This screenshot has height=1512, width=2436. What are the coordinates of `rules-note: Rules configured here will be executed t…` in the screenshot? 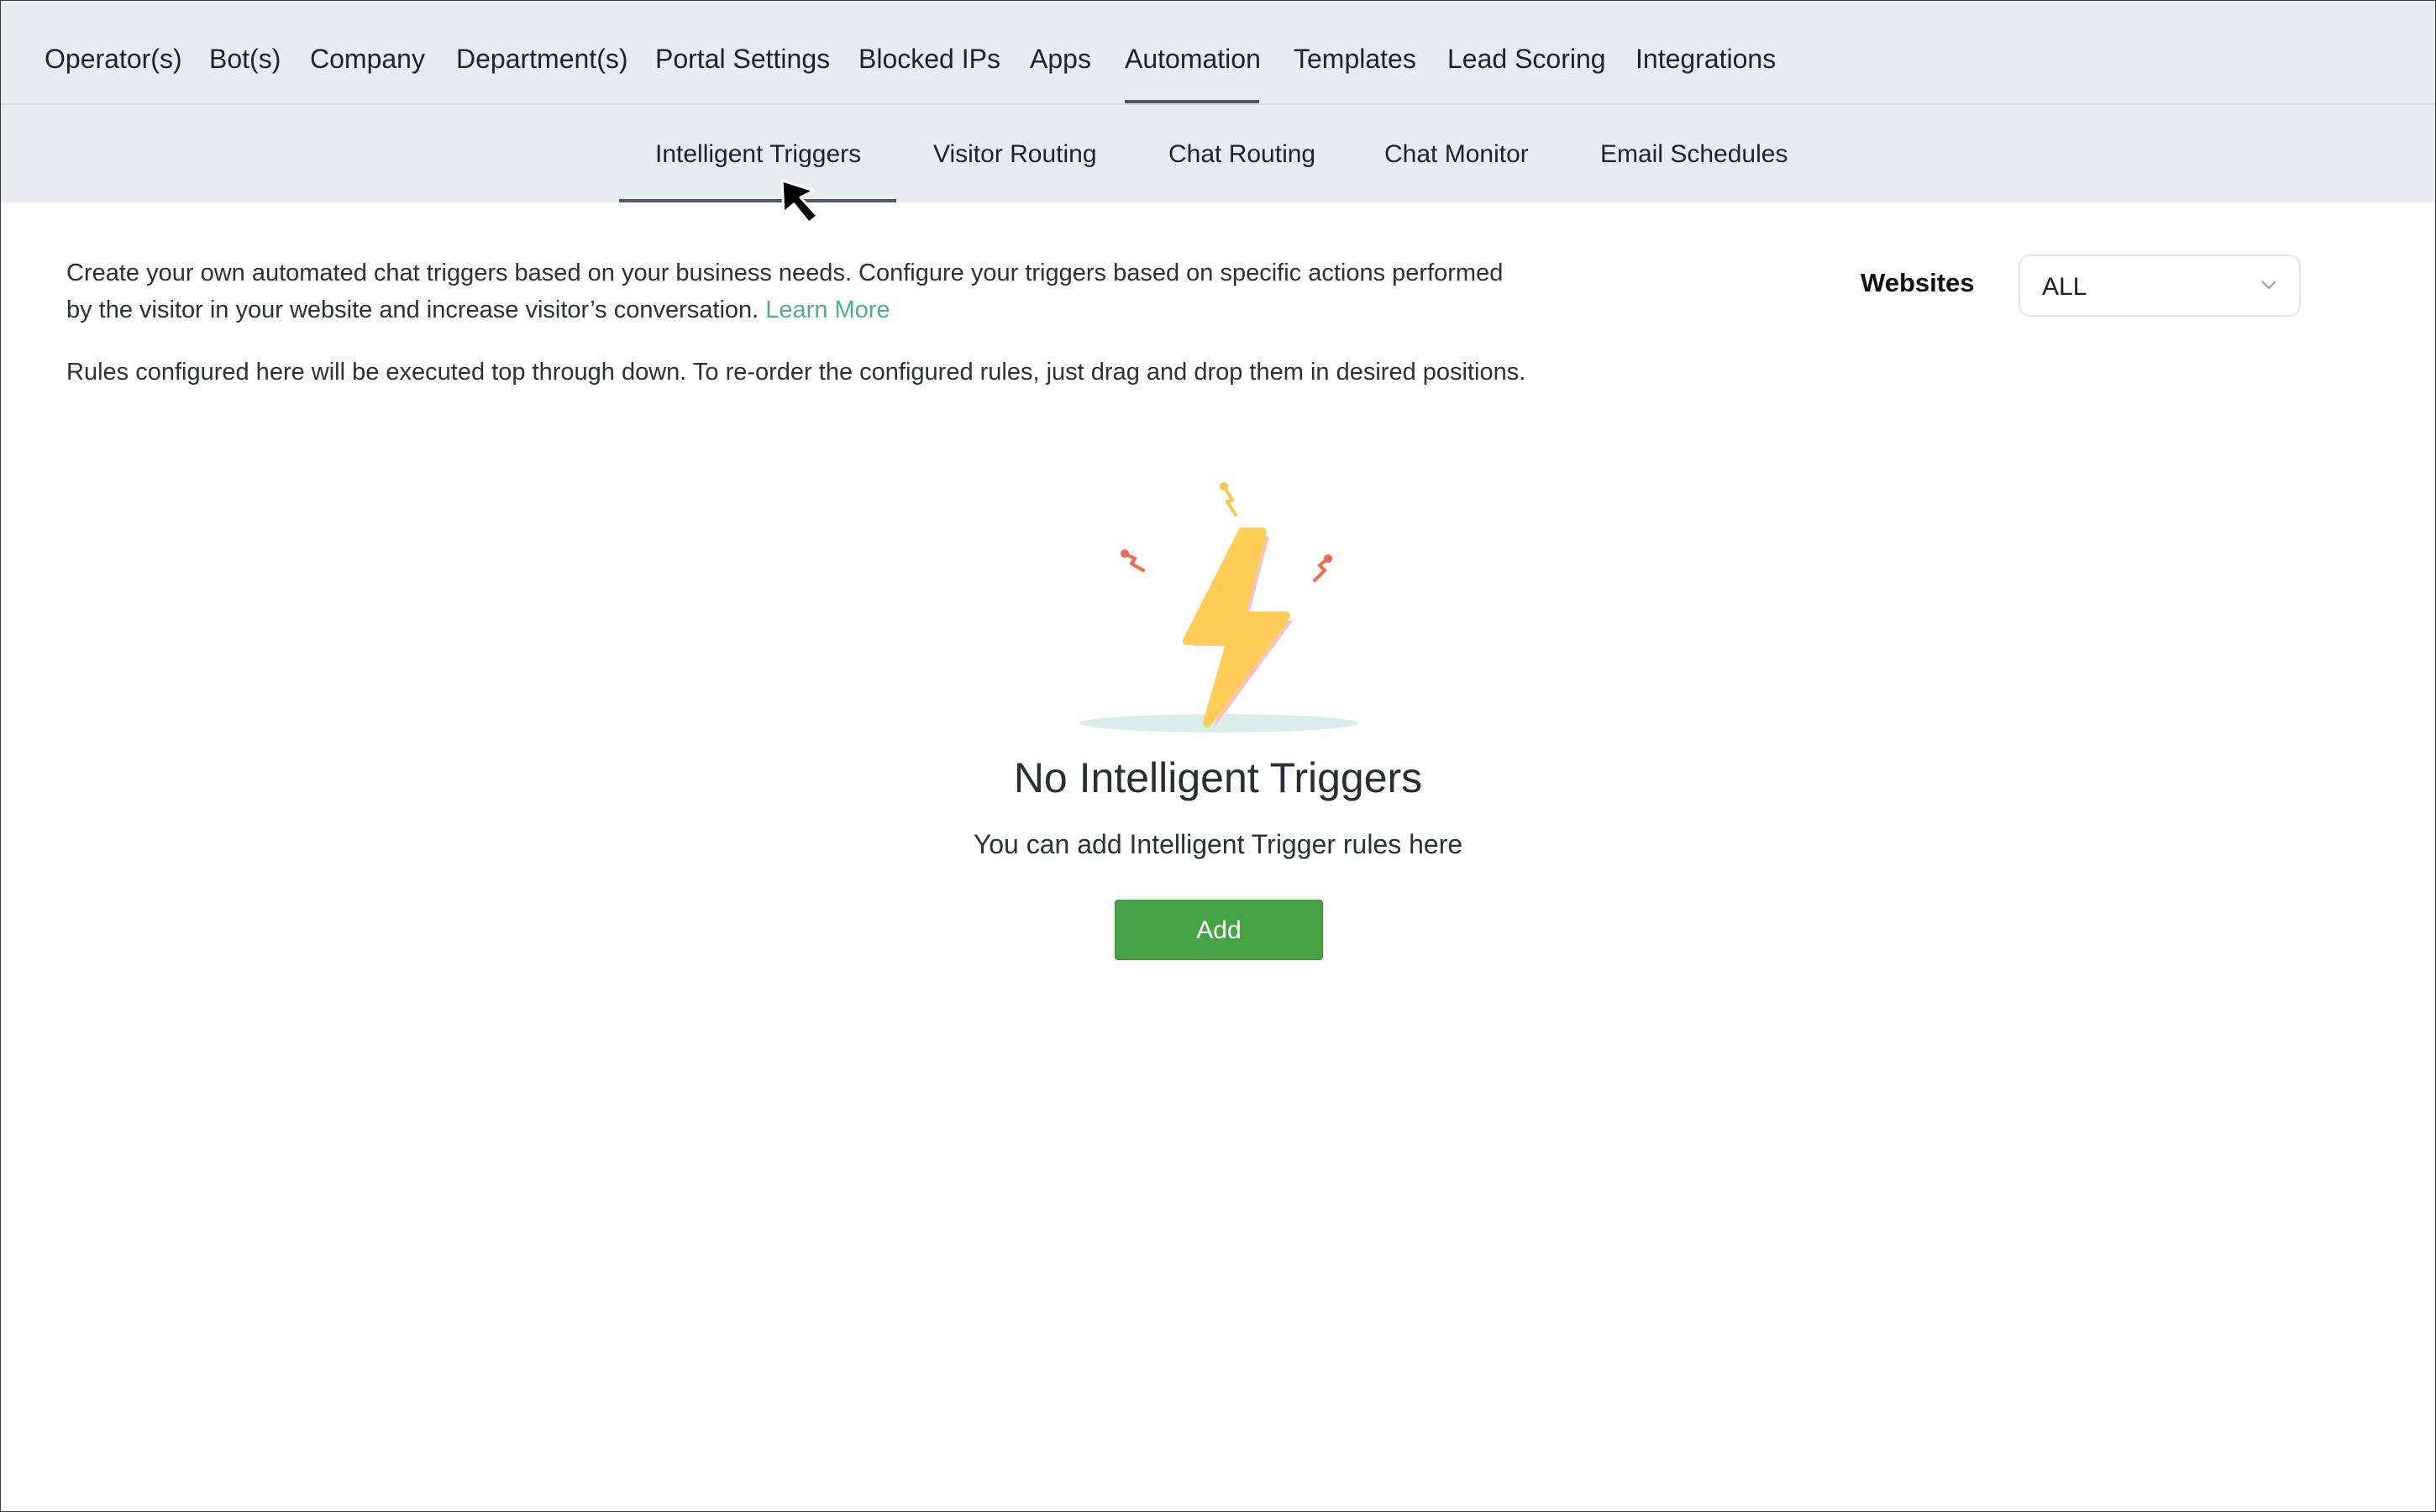 It's located at (796, 372).